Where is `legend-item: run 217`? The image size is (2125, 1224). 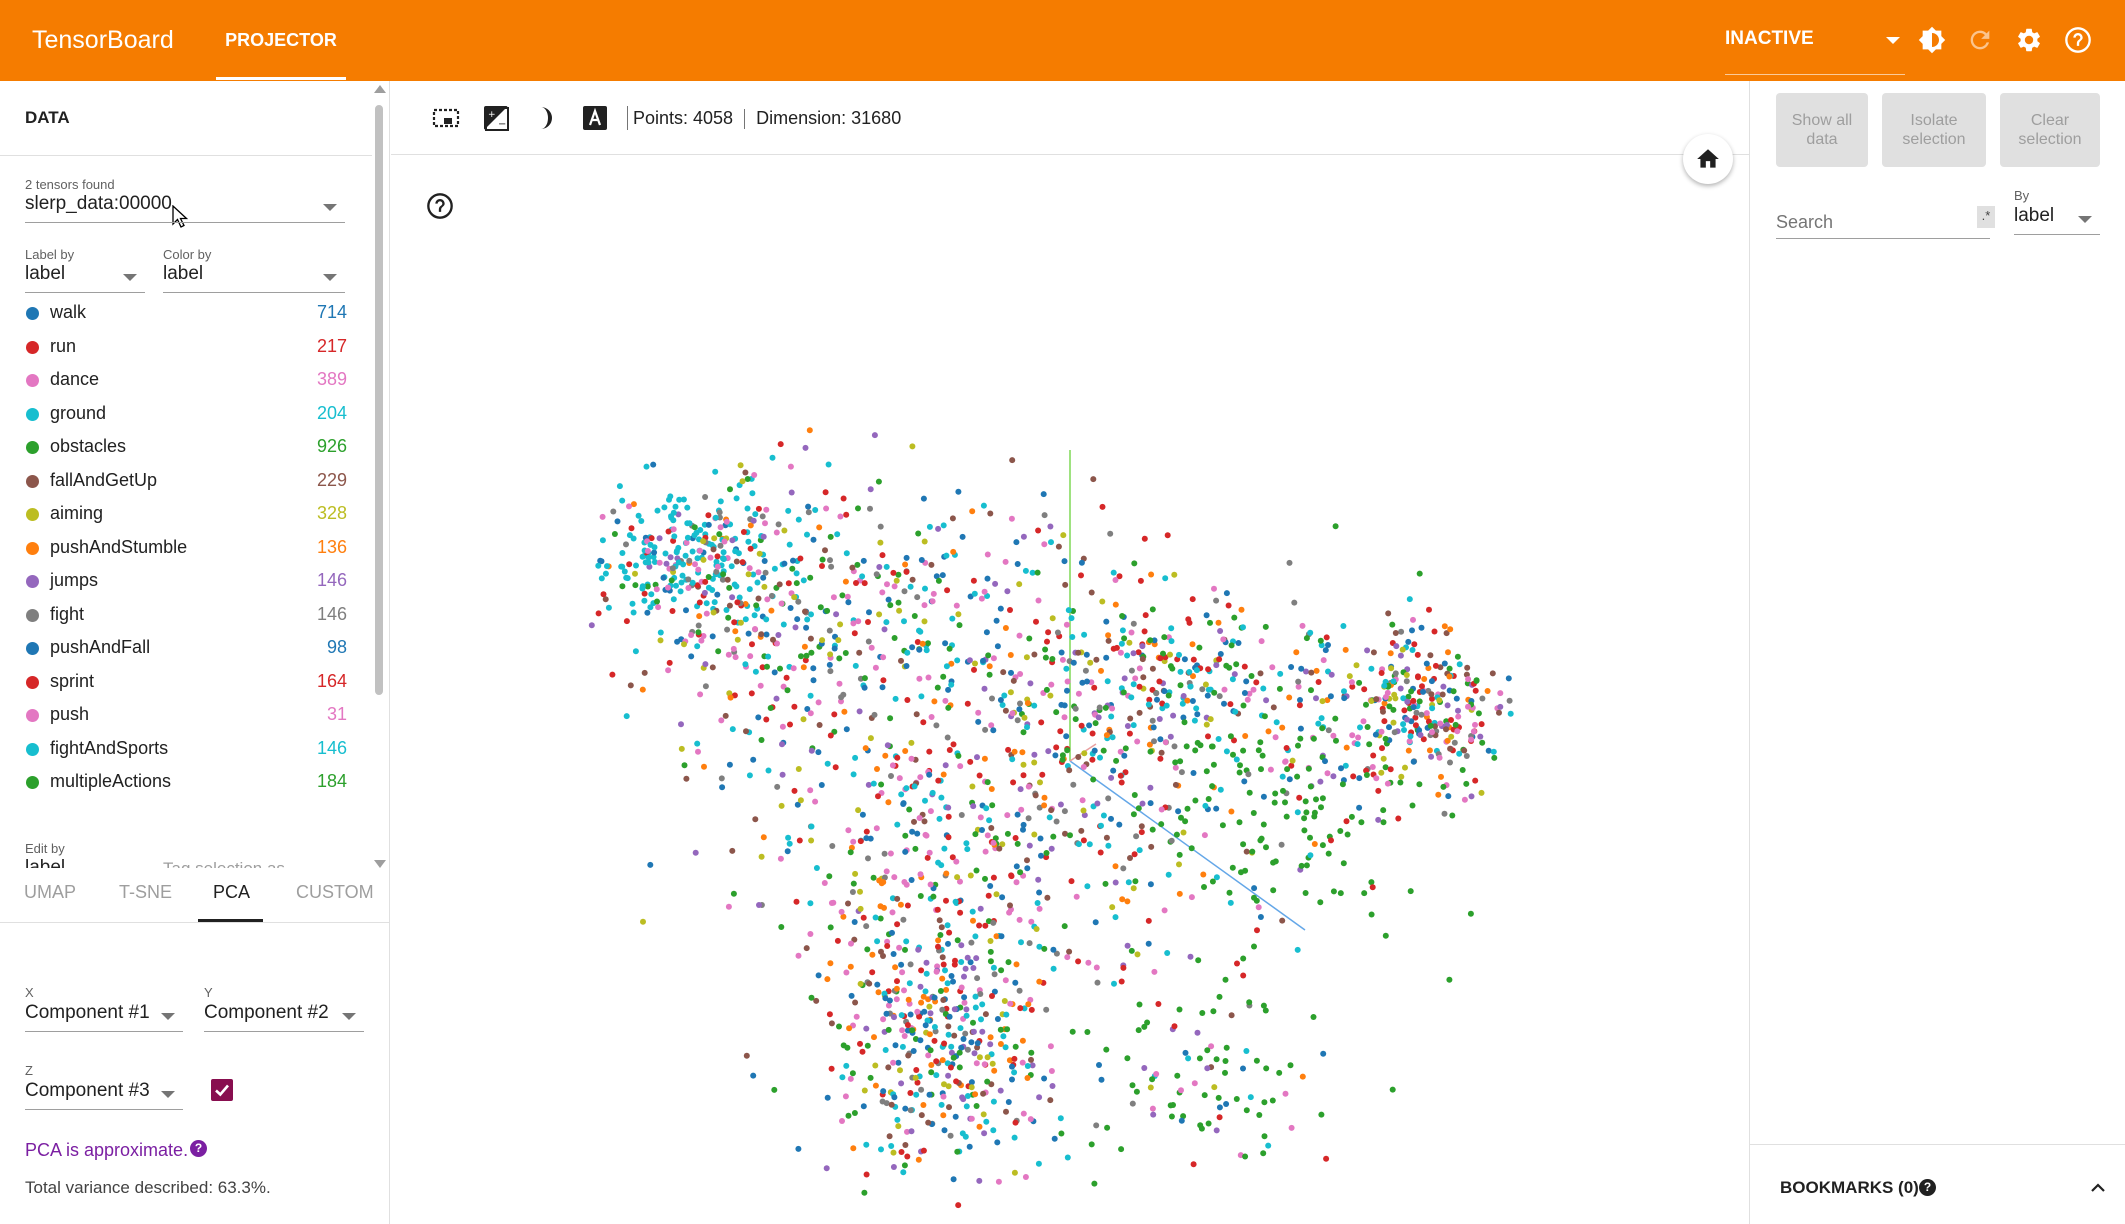 legend-item: run 217 is located at coordinates (184, 349).